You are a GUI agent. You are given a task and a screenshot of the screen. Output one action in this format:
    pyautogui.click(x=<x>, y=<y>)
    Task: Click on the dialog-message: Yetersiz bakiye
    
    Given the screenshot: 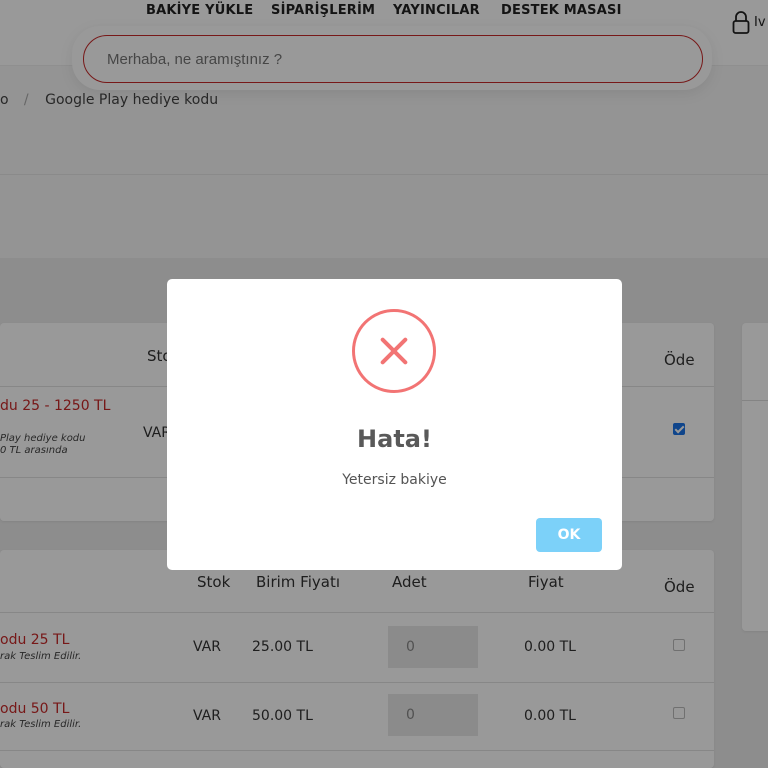 What is the action you would take?
    pyautogui.click(x=394, y=480)
    